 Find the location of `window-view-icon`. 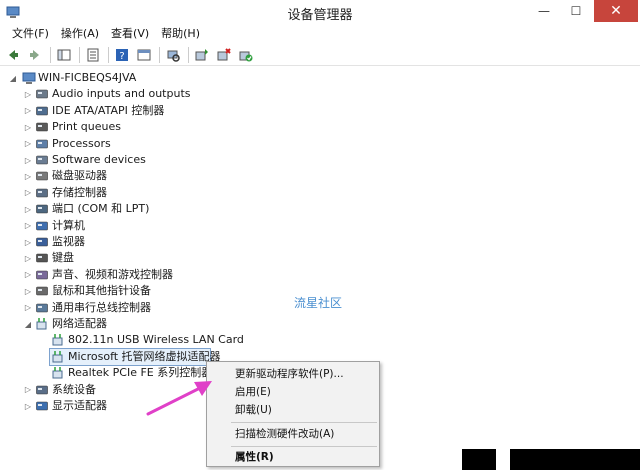

window-view-icon is located at coordinates (144, 54).